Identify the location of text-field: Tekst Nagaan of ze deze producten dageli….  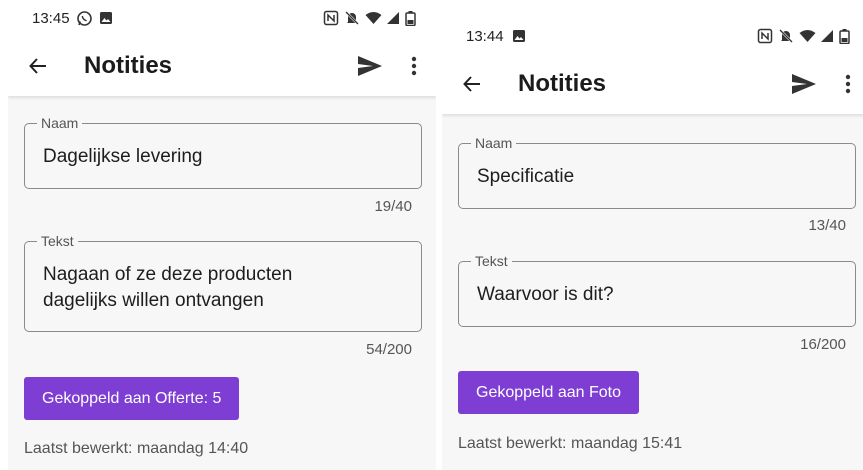
(223, 282).